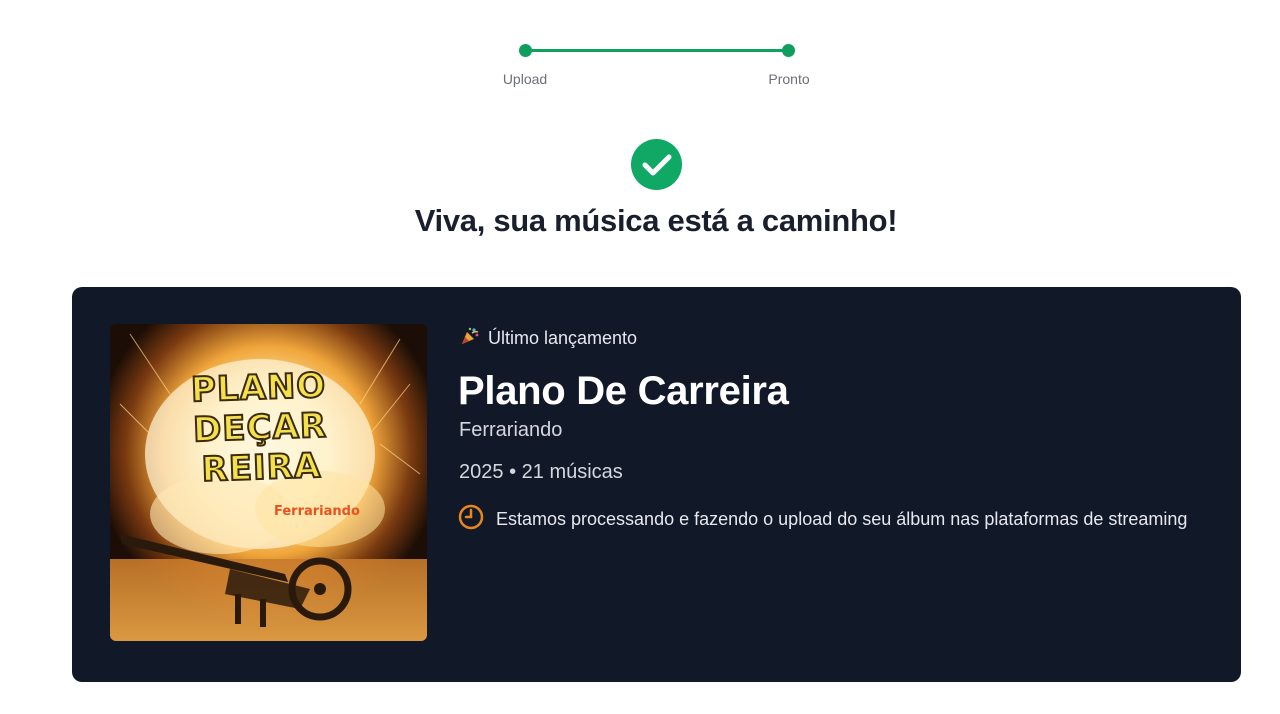  I want to click on cover-title-line: REIRA, so click(261, 468).